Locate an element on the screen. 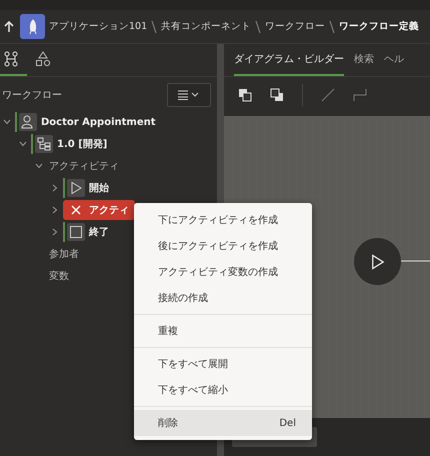 The height and width of the screenshot is (456, 430). tree-item: 1.0 [開発] is located at coordinates (72, 144).